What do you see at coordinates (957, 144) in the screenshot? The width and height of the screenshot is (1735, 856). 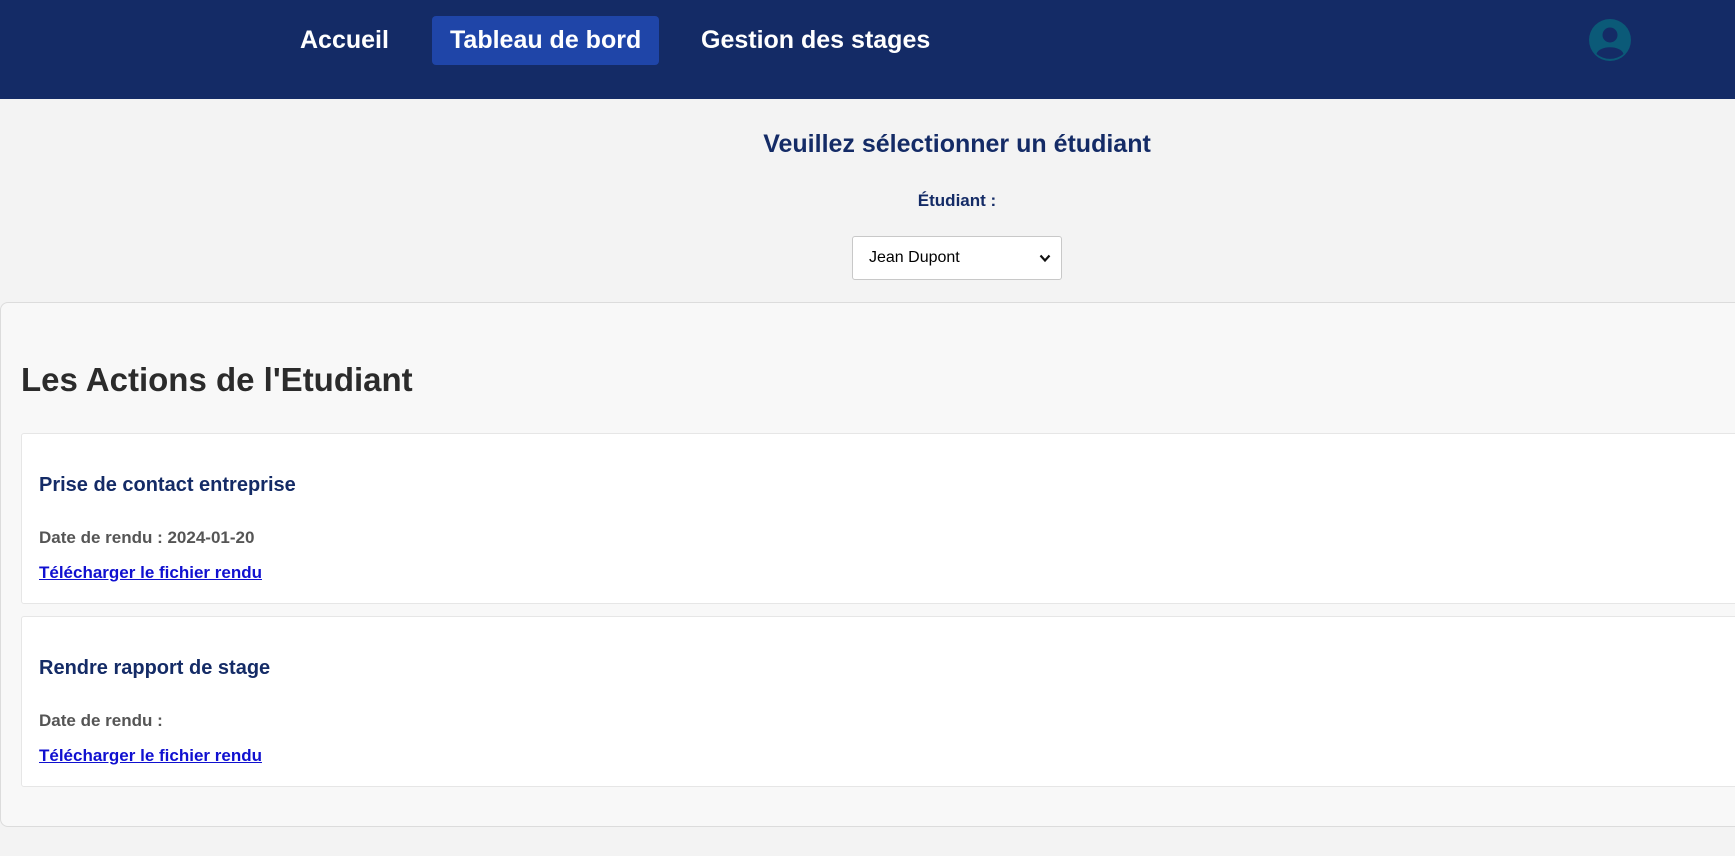 I see `select-student-title: Veuillez sélectionner un étudiant` at bounding box center [957, 144].